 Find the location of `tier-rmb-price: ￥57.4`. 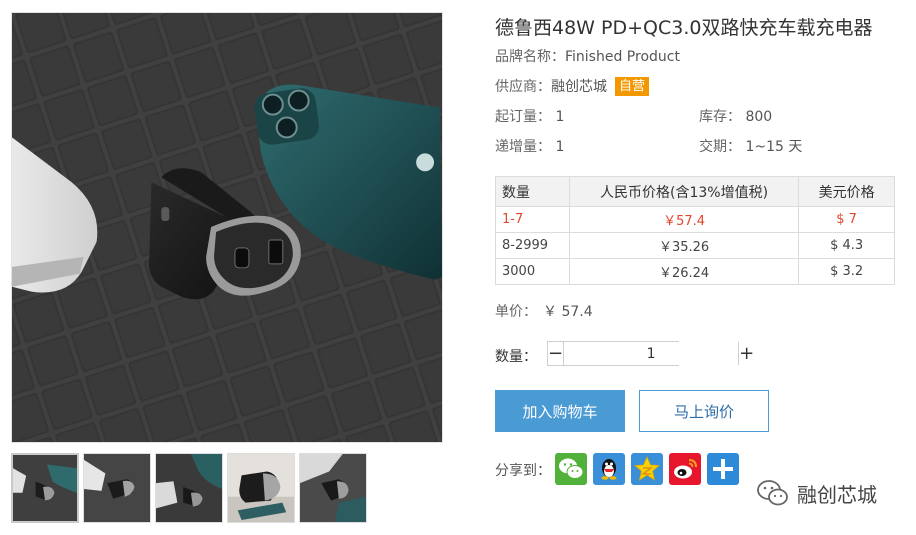

tier-rmb-price: ￥57.4 is located at coordinates (684, 219).